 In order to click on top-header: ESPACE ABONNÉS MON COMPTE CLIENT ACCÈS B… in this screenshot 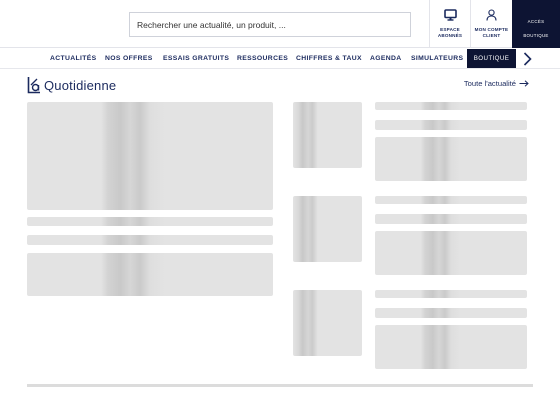, I will do `click(280, 24)`.